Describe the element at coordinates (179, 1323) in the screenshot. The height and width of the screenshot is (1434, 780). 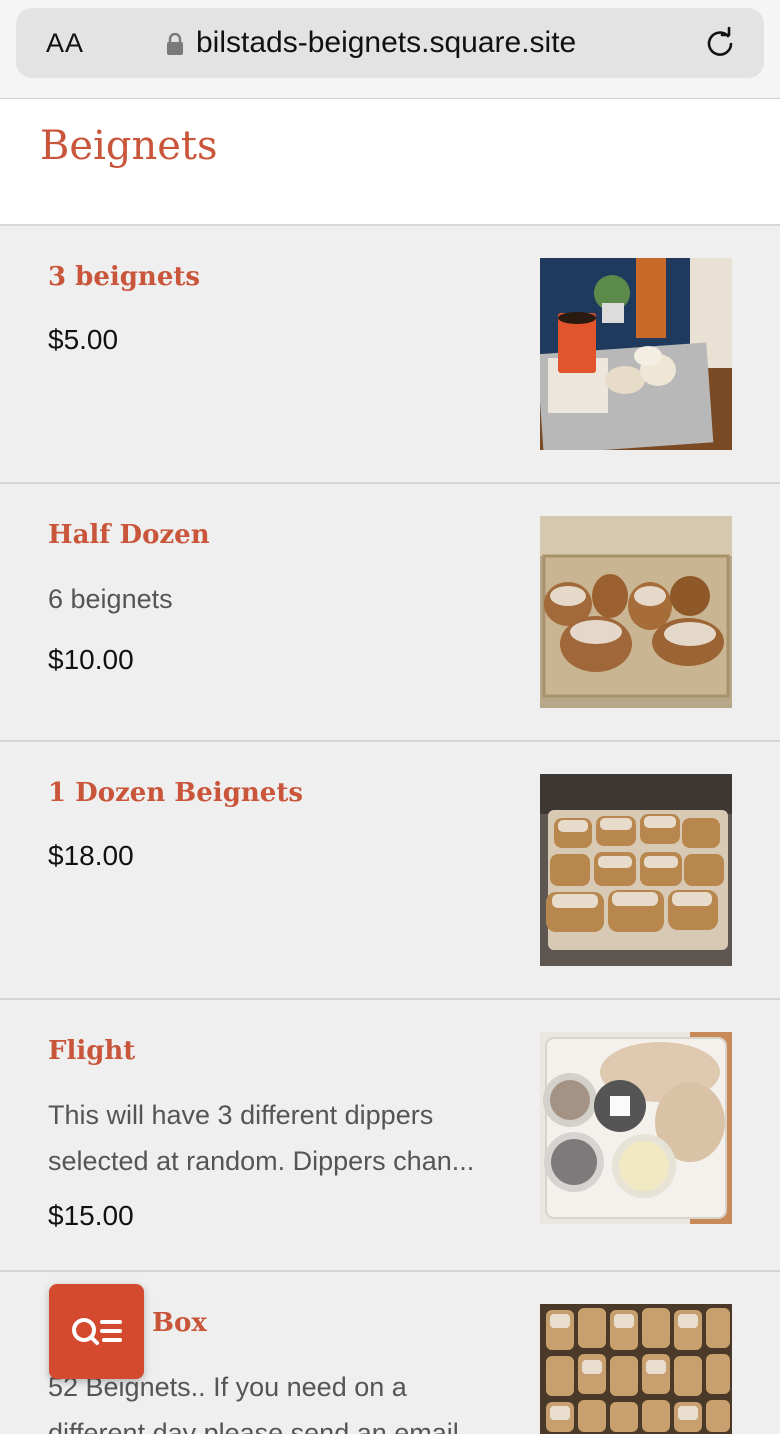
I see `item-name: Box` at that location.